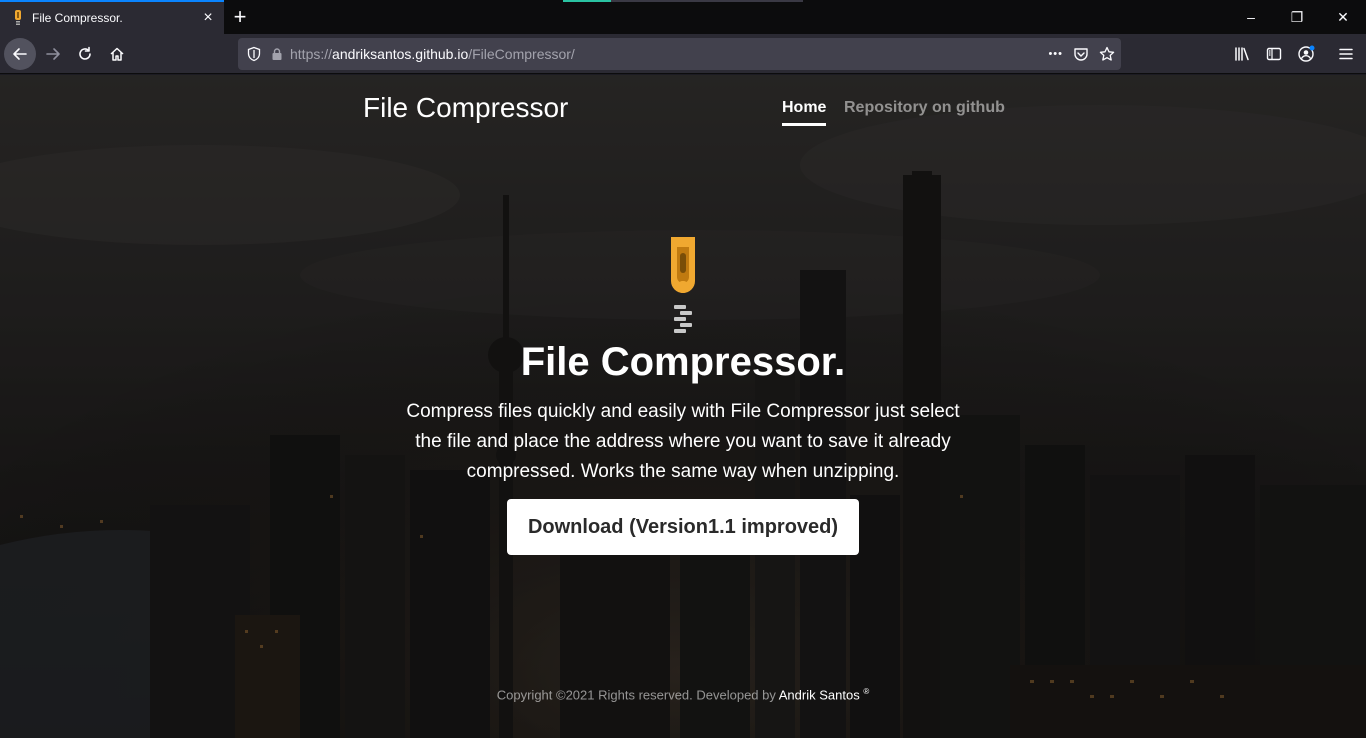 The width and height of the screenshot is (1366, 738). Describe the element at coordinates (683, 285) in the screenshot. I see `zipper-icon` at that location.